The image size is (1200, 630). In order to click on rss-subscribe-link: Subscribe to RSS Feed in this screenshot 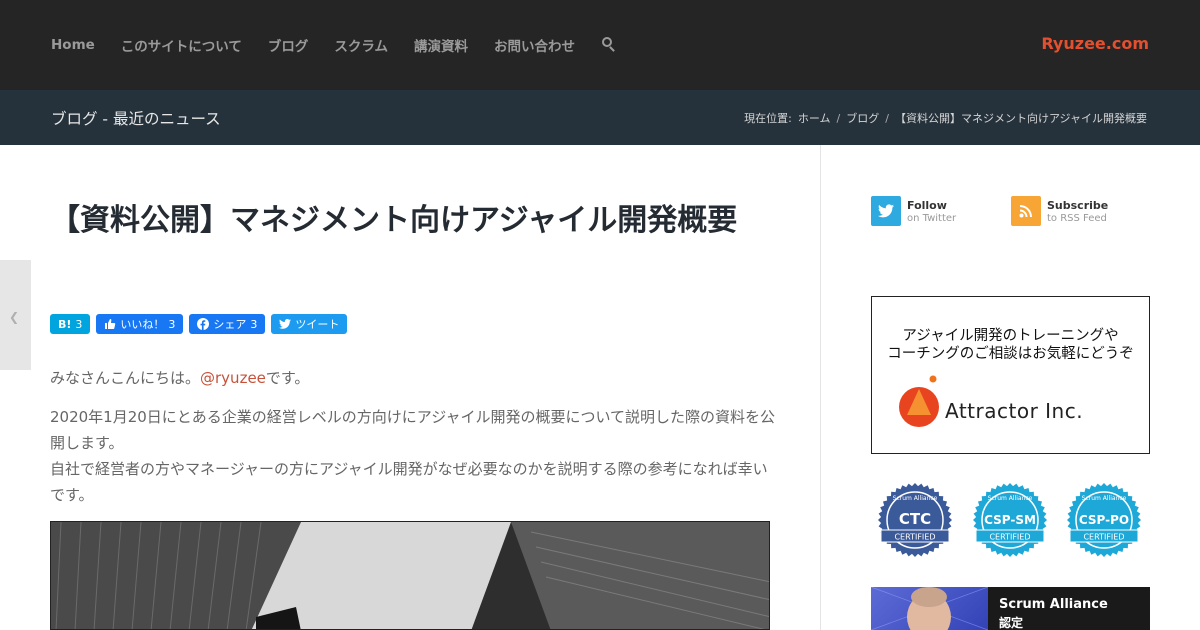, I will do `click(1059, 211)`.